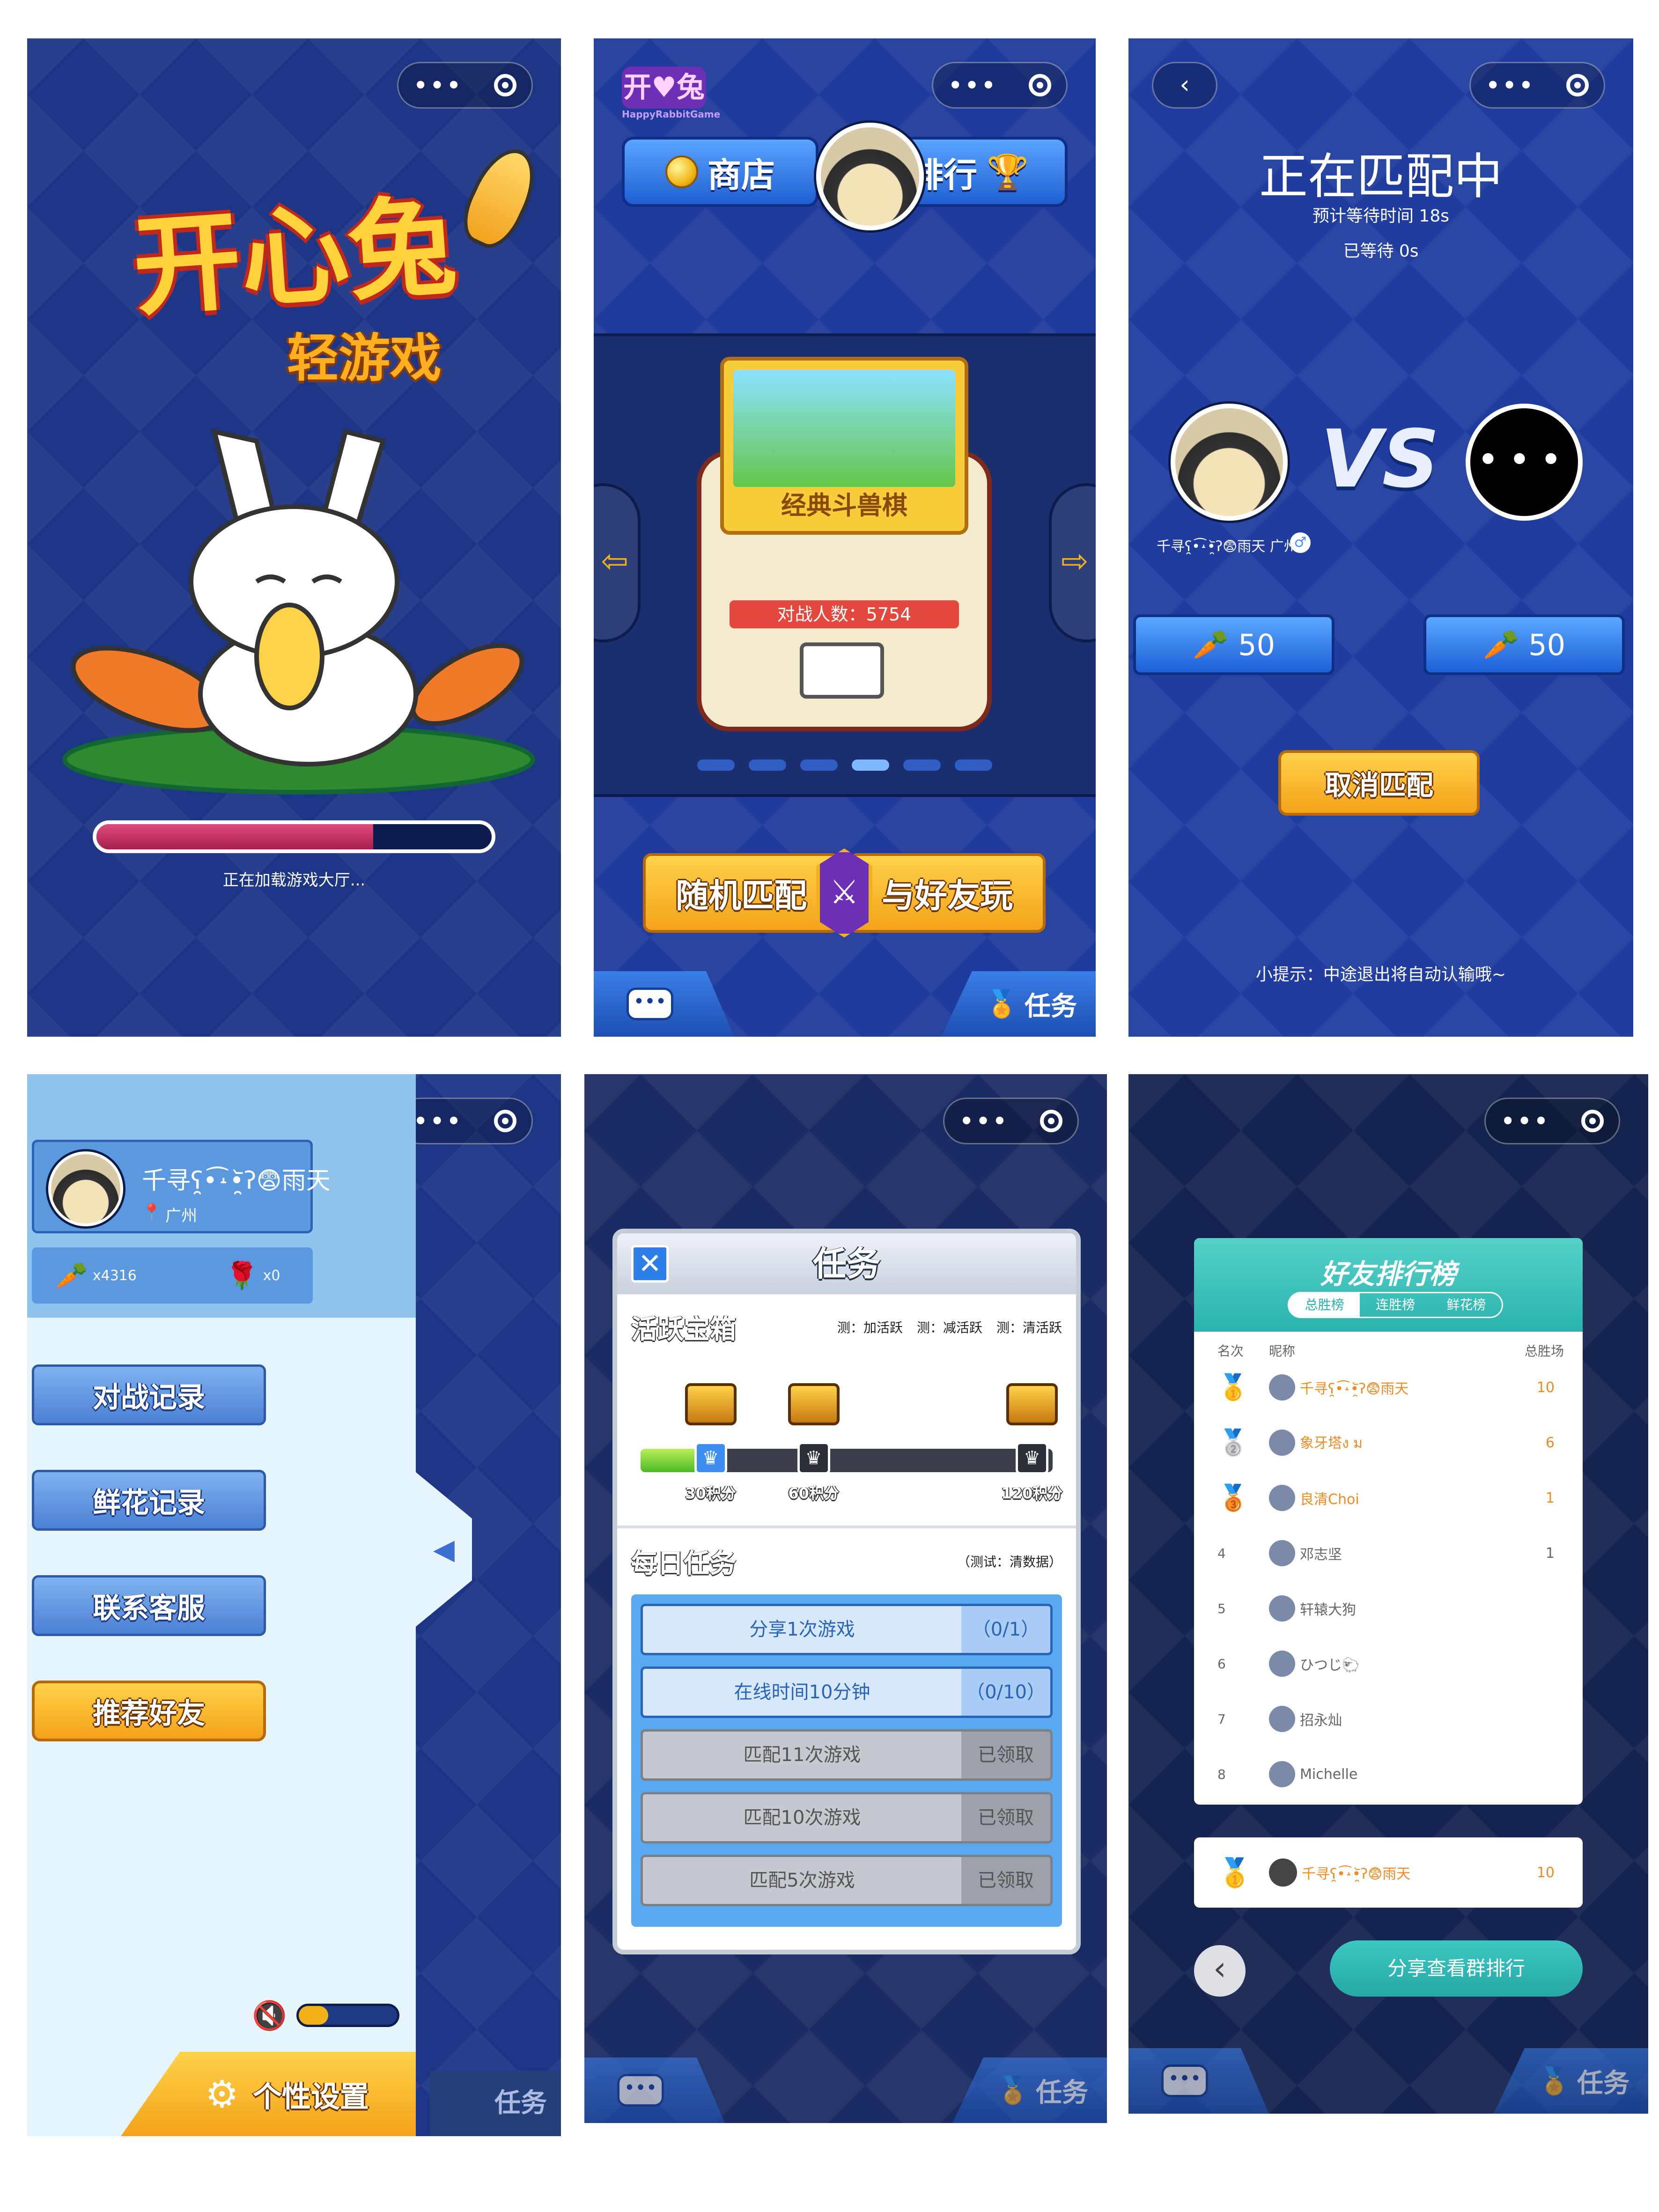  I want to click on daily-task-row: 在线时间10分钟 （0/10）, so click(847, 1692).